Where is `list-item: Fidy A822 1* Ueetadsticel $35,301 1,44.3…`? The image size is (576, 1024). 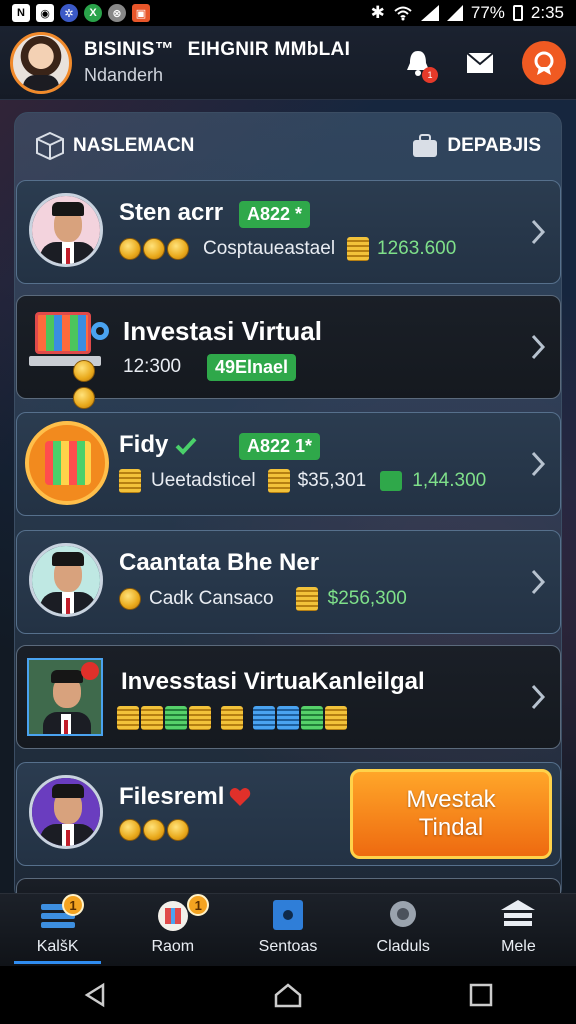
list-item: Fidy A822 1* Ueetadsticel $35,301 1,44.3… is located at coordinates (288, 464).